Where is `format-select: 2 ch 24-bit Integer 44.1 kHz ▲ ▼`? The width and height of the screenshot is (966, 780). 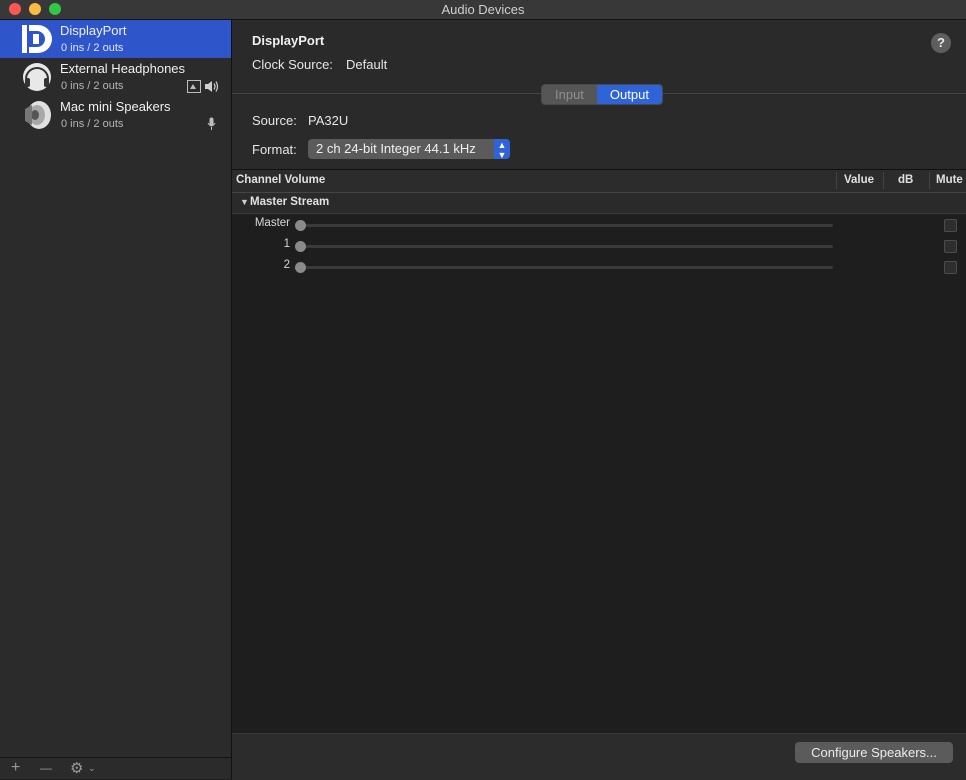
format-select: 2 ch 24-bit Integer 44.1 kHz ▲ ▼ is located at coordinates (409, 149).